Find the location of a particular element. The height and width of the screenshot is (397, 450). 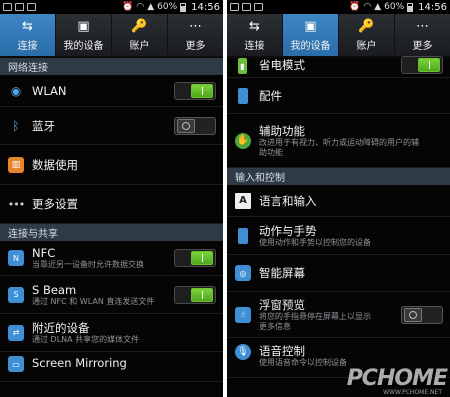

accounts-icon: 🔑 is located at coordinates (366, 26).